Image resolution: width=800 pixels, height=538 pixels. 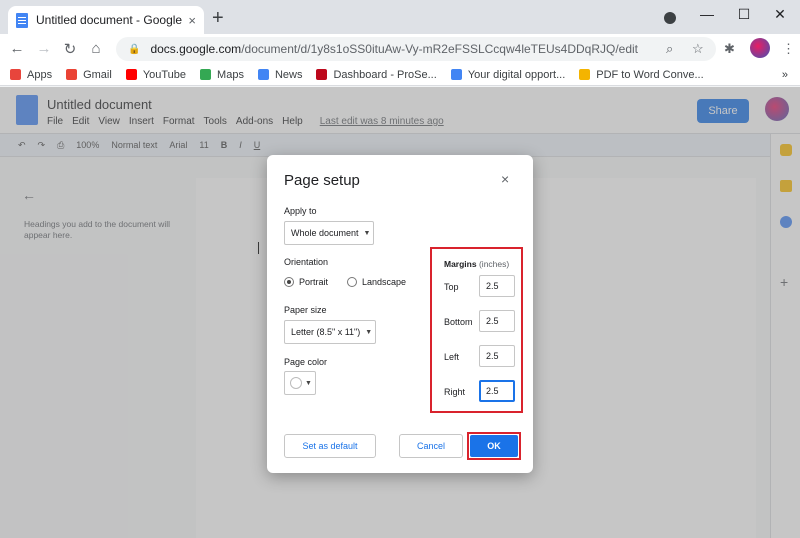 I want to click on apply-to-label: Apply to, so click(x=300, y=211).